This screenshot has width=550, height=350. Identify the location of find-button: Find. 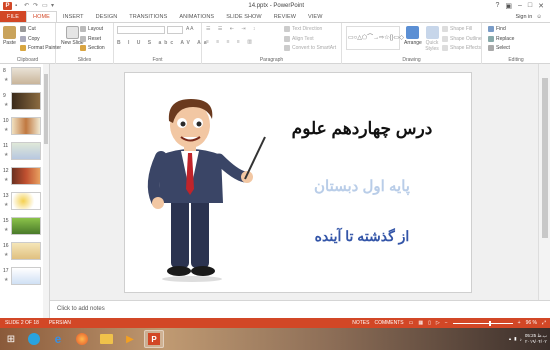
(497, 29).